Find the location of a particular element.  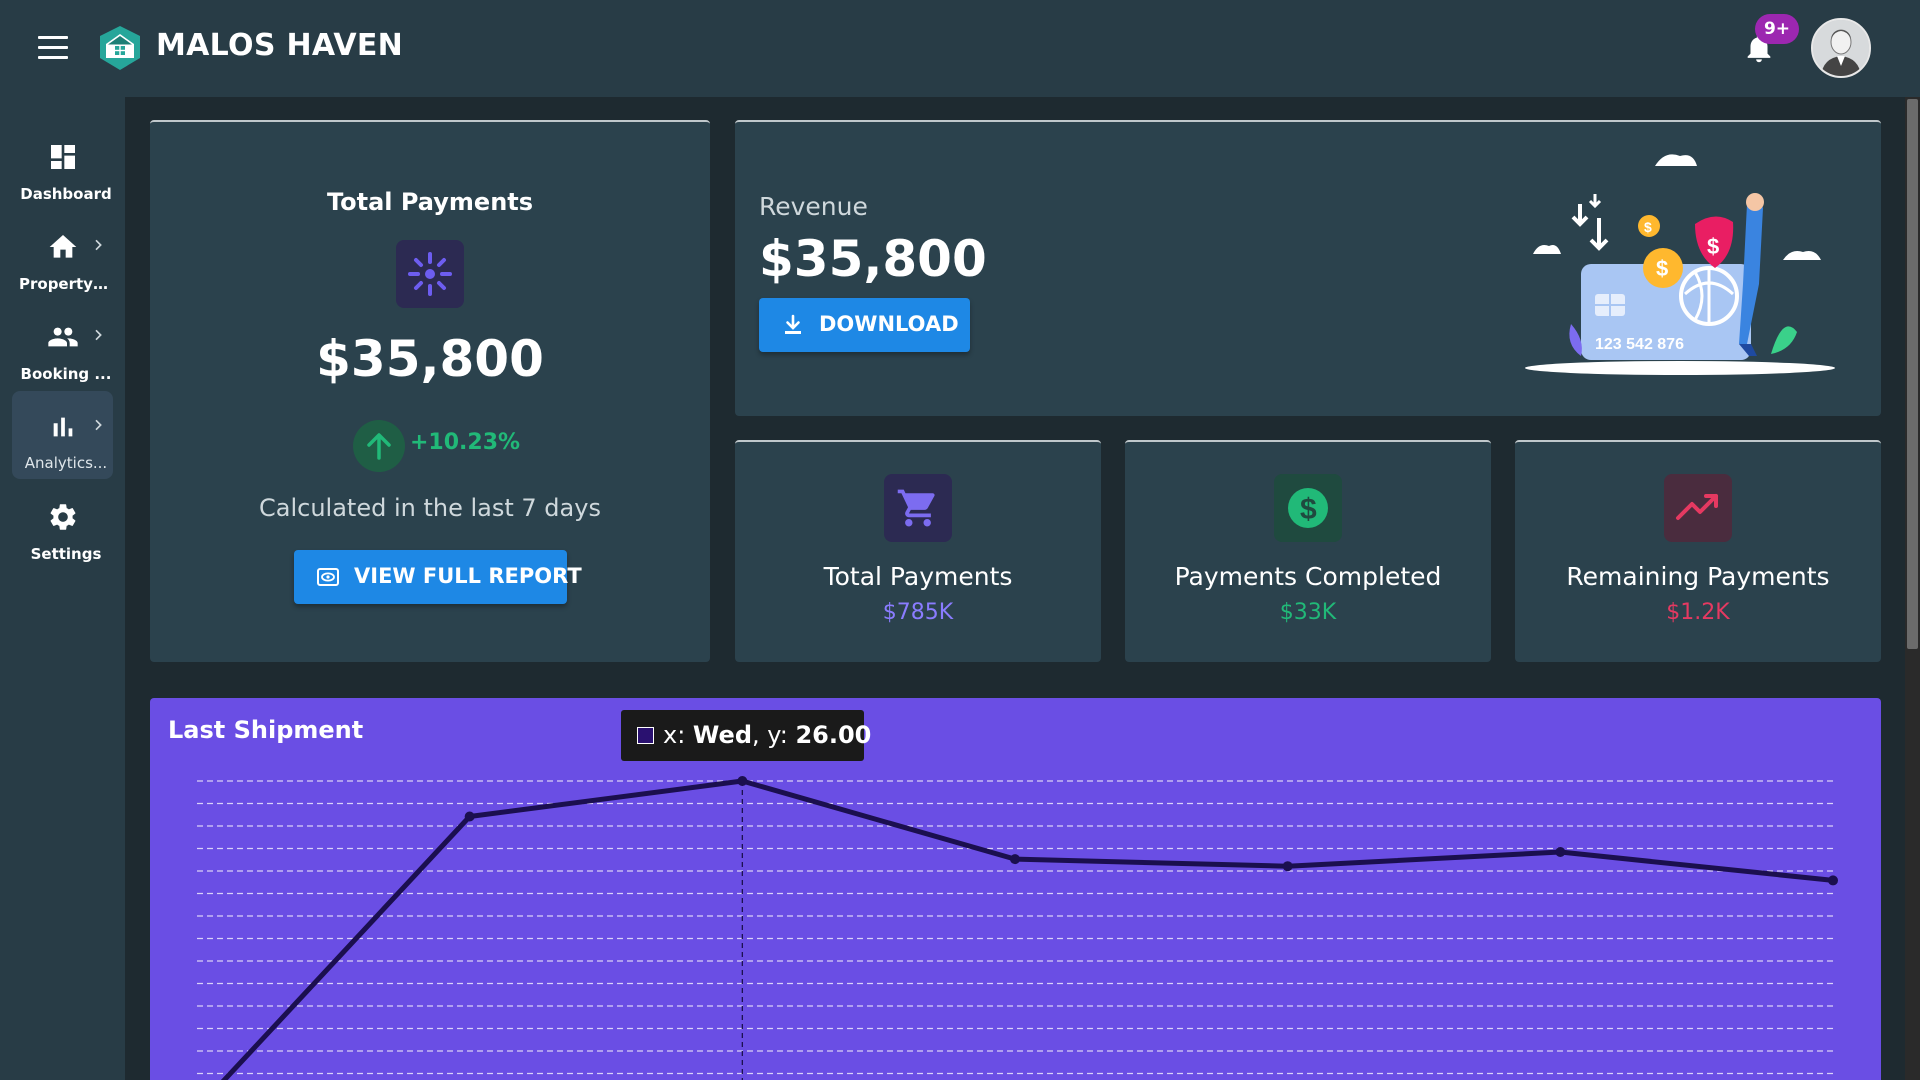

data-point-fri is located at coordinates (1287, 866).